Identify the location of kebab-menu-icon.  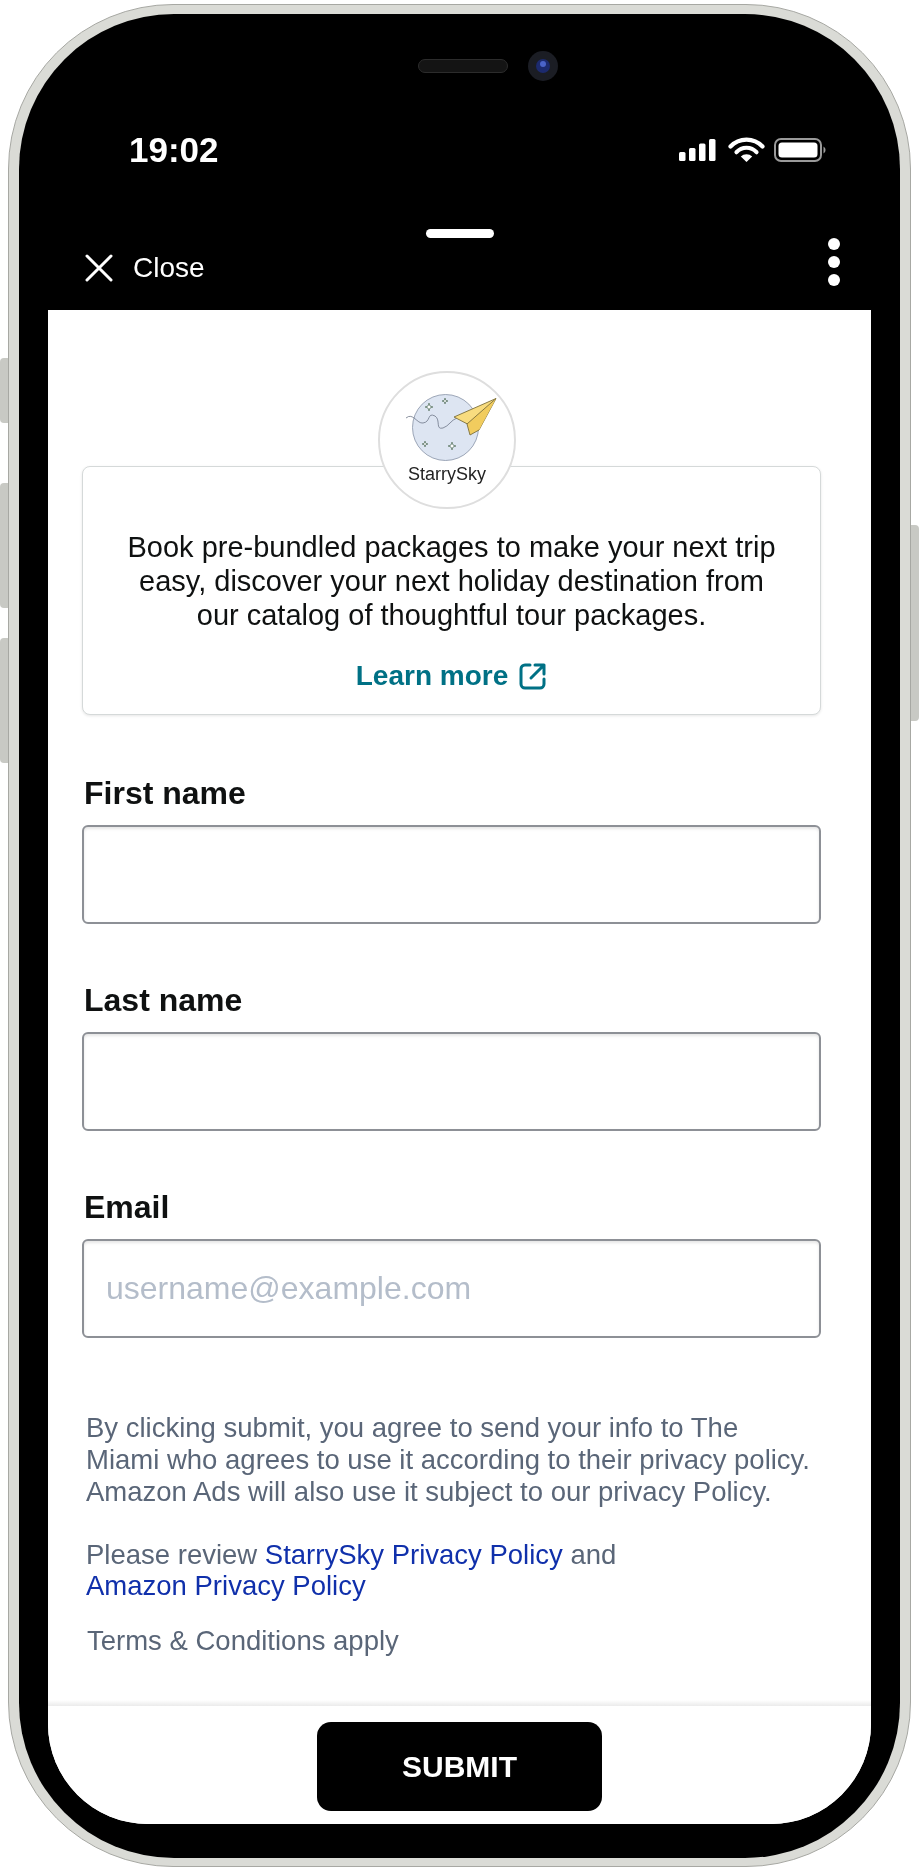
(834, 262).